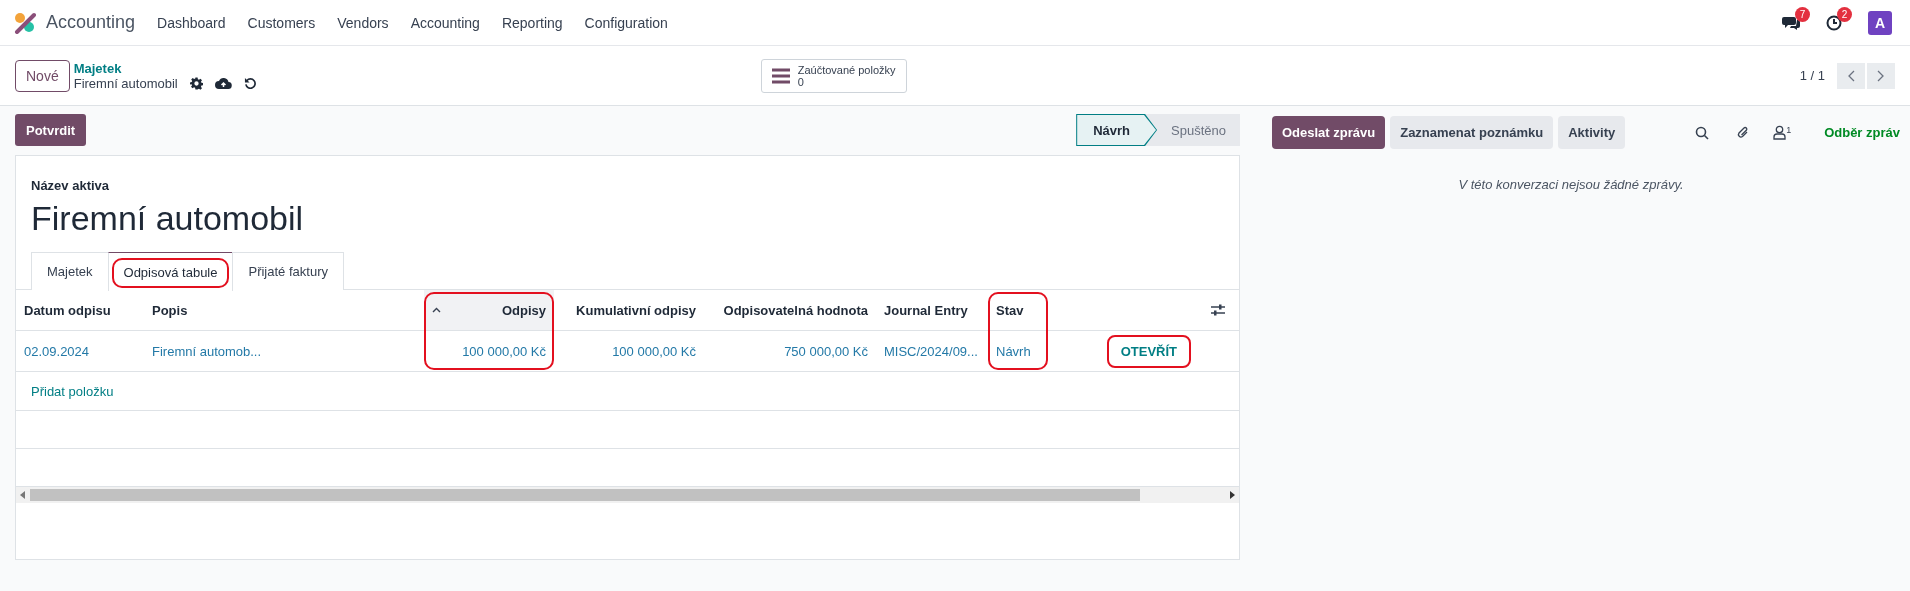  I want to click on chatter-button: Aktivity, so click(1592, 132).